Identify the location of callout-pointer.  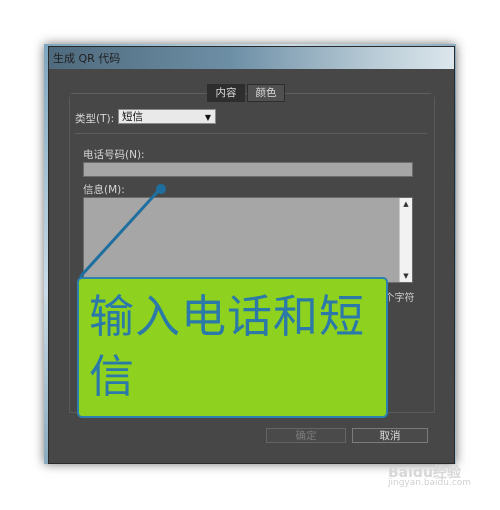
(122, 231).